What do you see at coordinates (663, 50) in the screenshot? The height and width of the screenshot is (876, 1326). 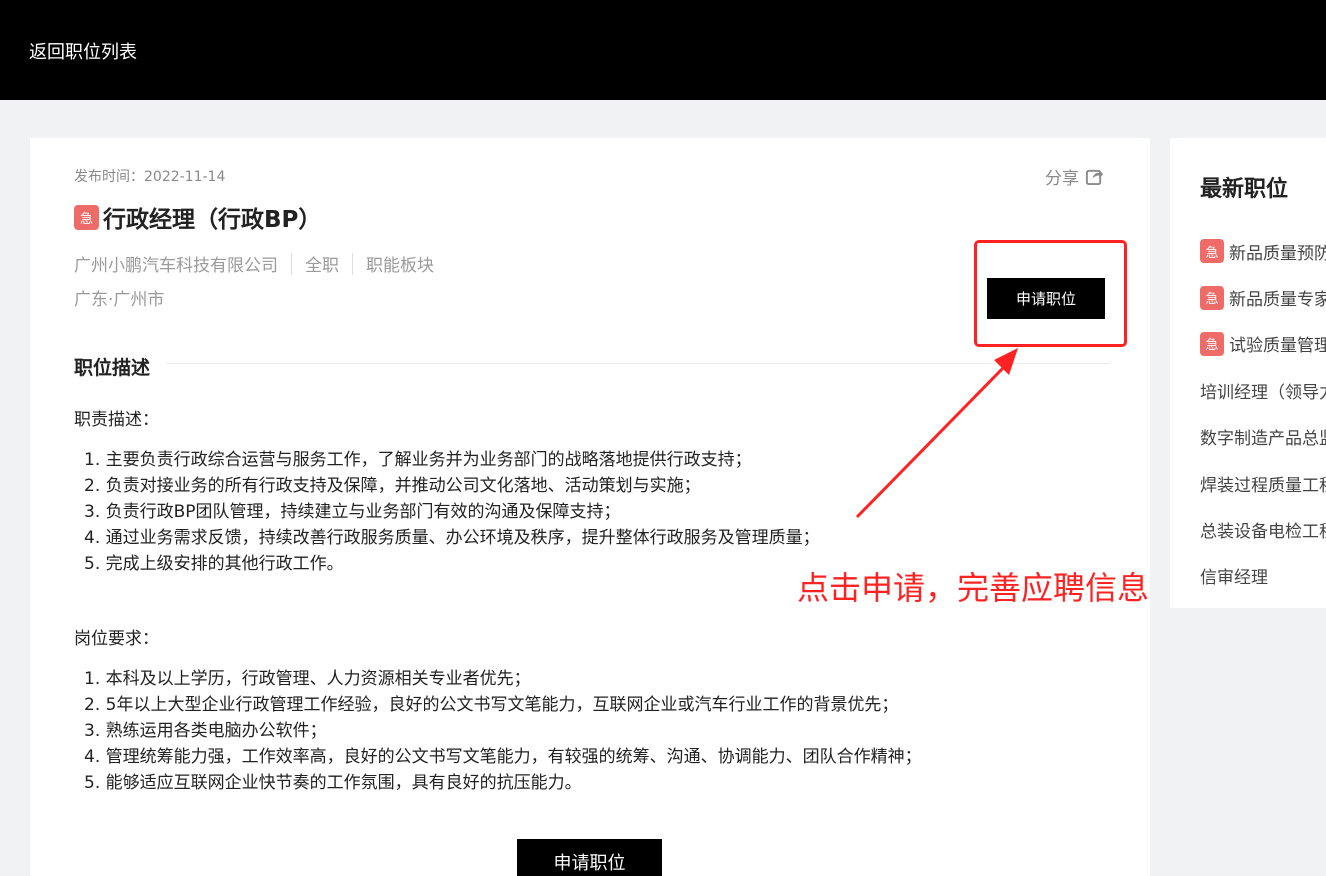 I see `top-bar: 返回职位列表` at bounding box center [663, 50].